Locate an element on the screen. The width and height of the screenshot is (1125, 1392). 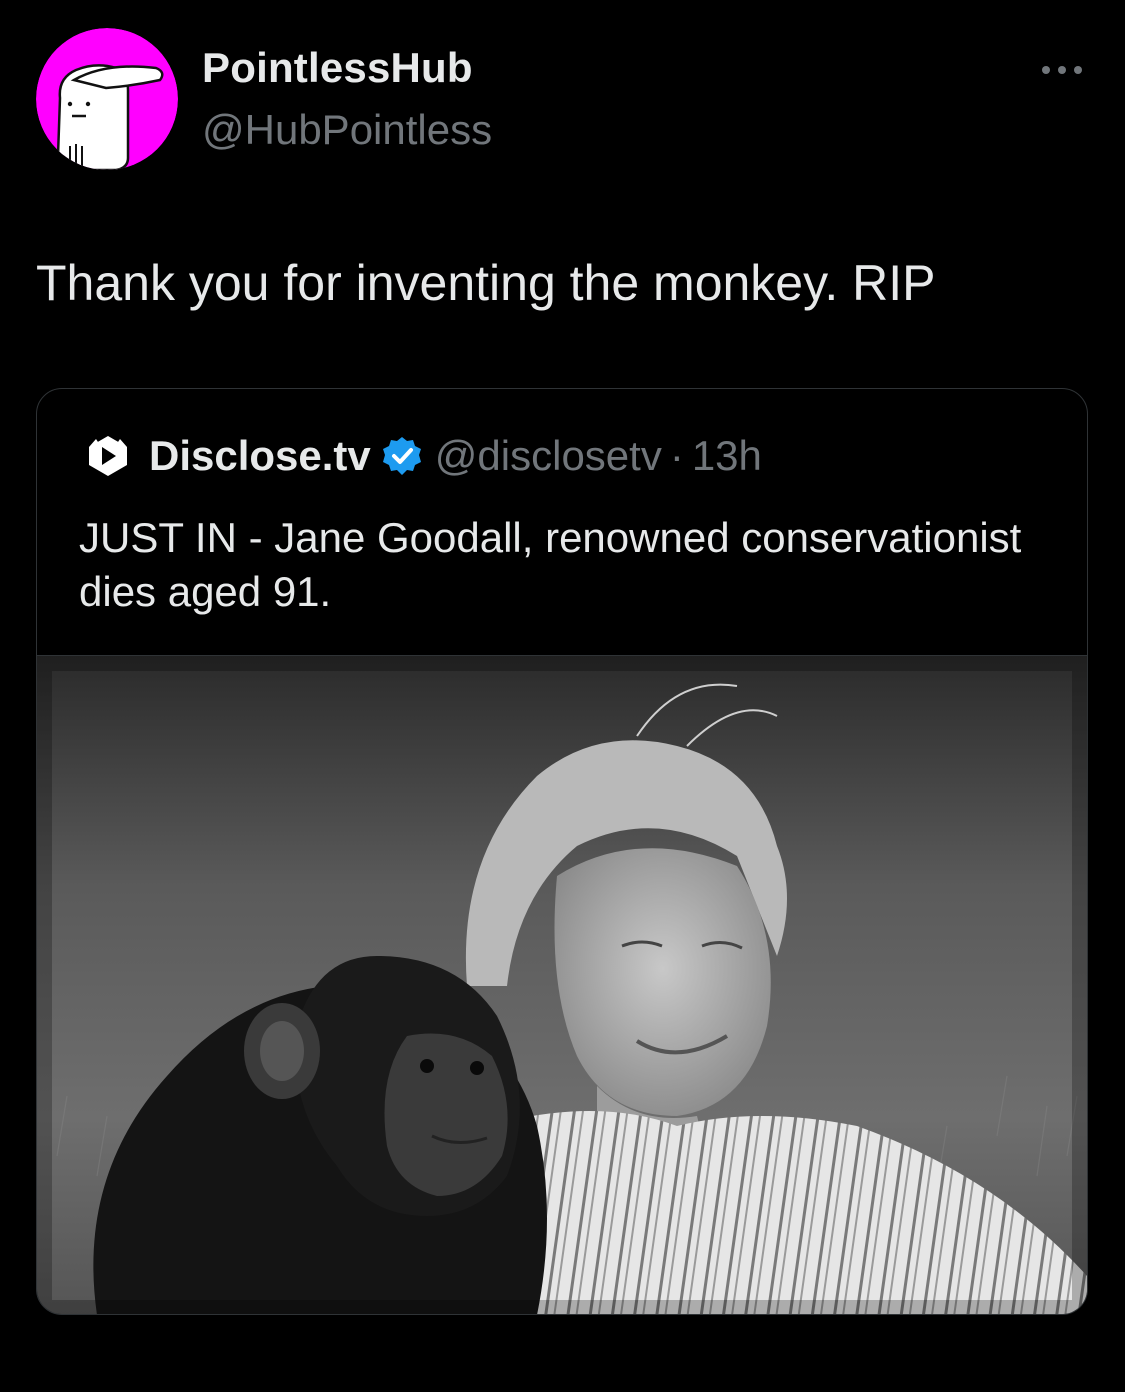
cartoon-cap-character-avatar-icon is located at coordinates (107, 99).